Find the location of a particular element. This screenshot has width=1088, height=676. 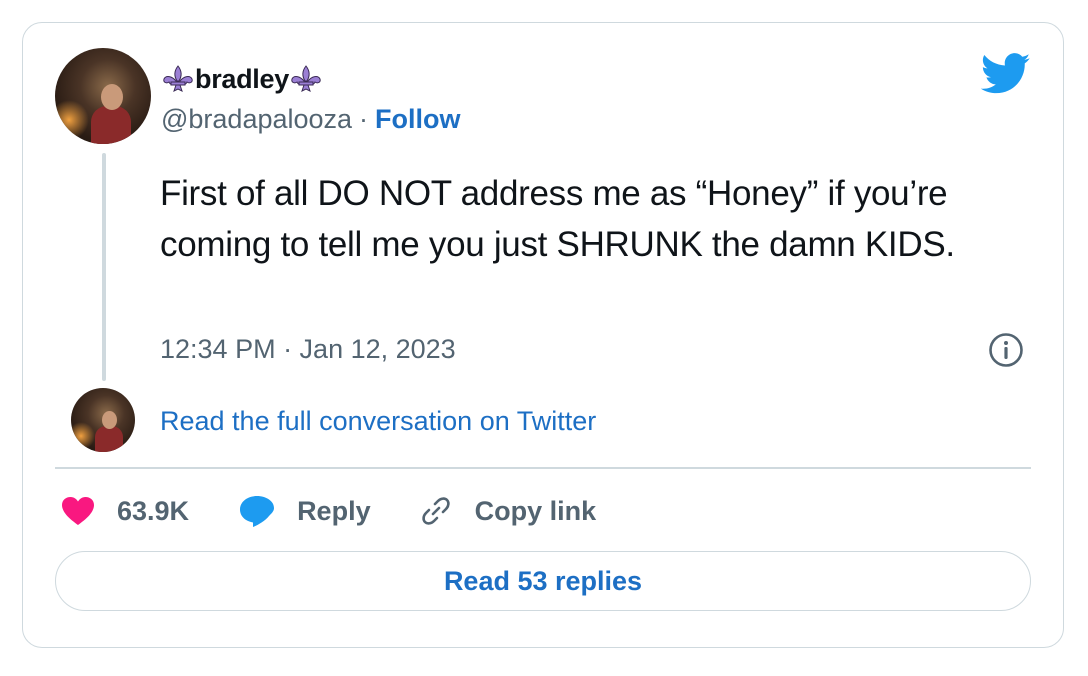

reply-button: Reply is located at coordinates (305, 511).